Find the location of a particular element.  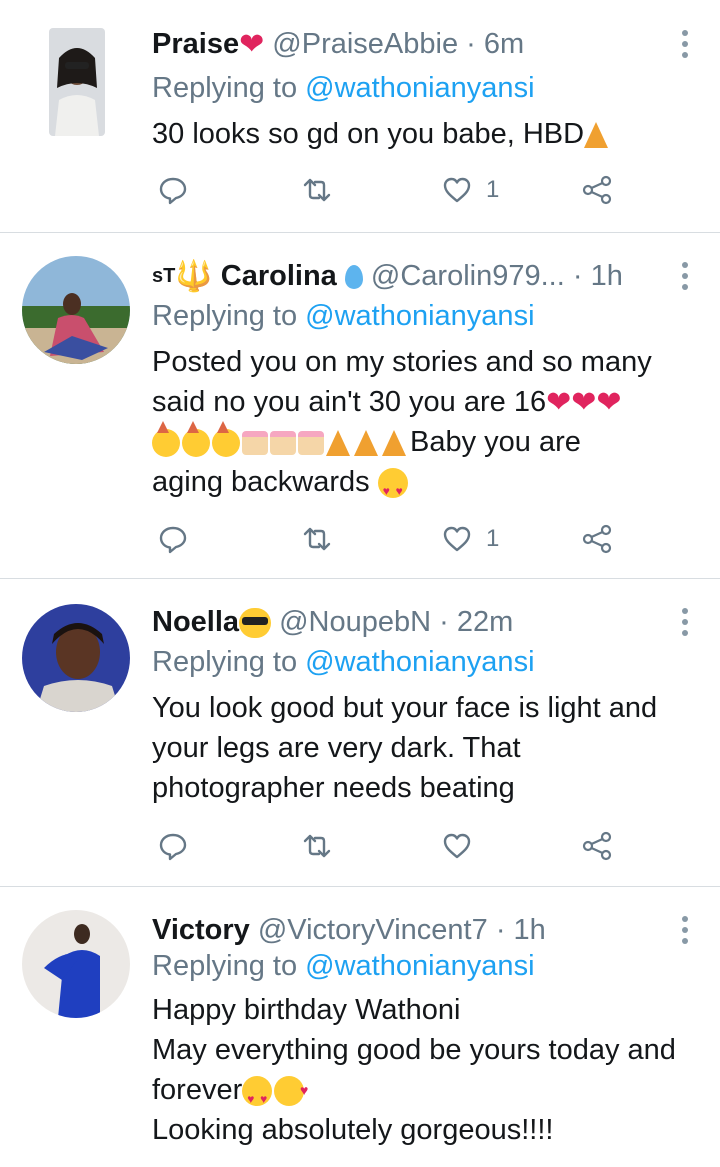

tweet-line: said no you ain't 30 you are 16 is located at coordinates (349, 402).